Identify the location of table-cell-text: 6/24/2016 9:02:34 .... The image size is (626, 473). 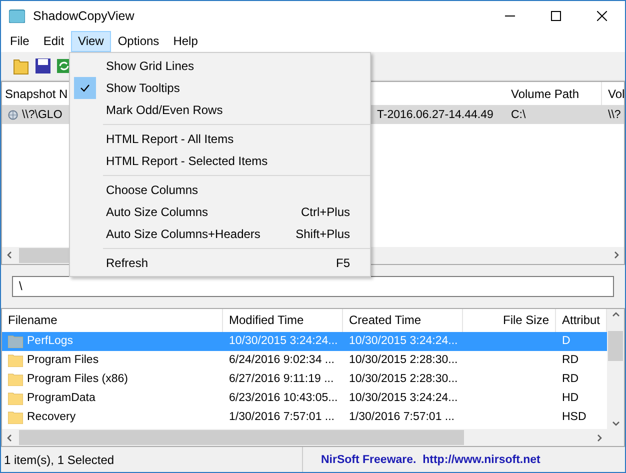
(282, 360).